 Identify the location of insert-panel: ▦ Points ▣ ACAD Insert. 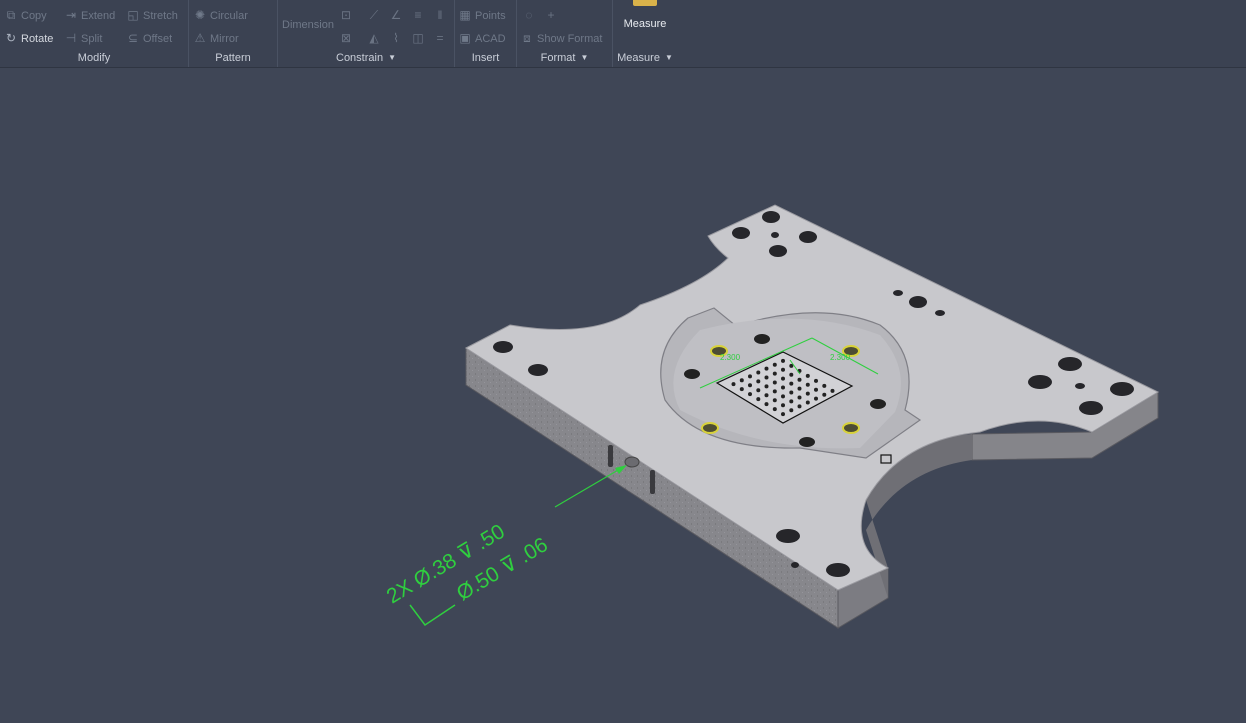
(485, 33).